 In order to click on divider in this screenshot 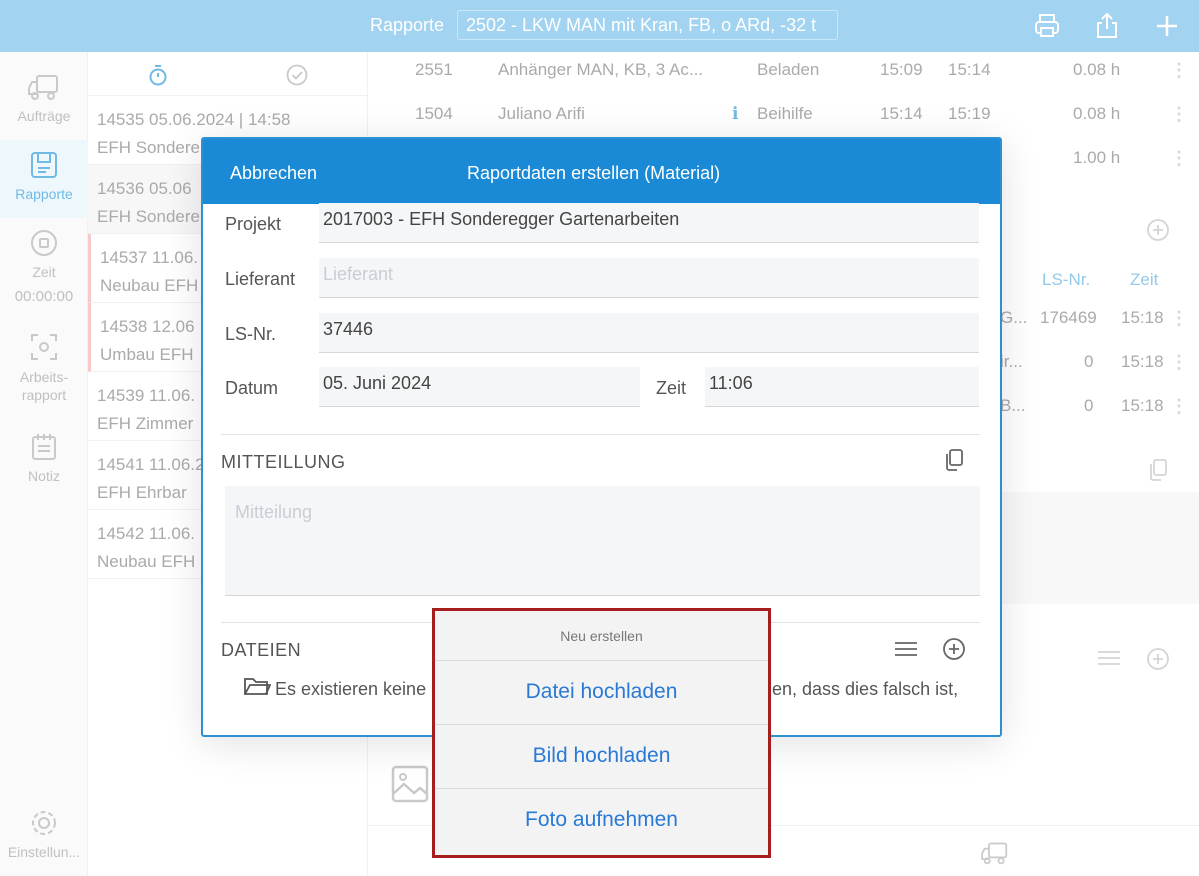, I will do `click(600, 434)`.